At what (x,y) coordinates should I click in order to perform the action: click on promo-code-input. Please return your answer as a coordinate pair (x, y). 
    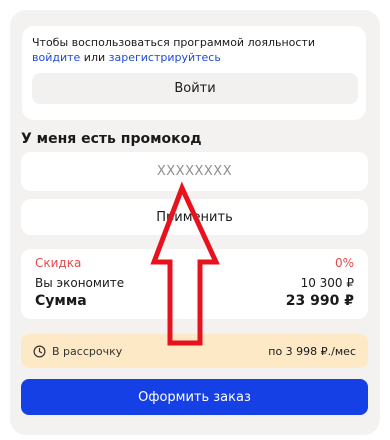
    Looking at the image, I should click on (194, 171).